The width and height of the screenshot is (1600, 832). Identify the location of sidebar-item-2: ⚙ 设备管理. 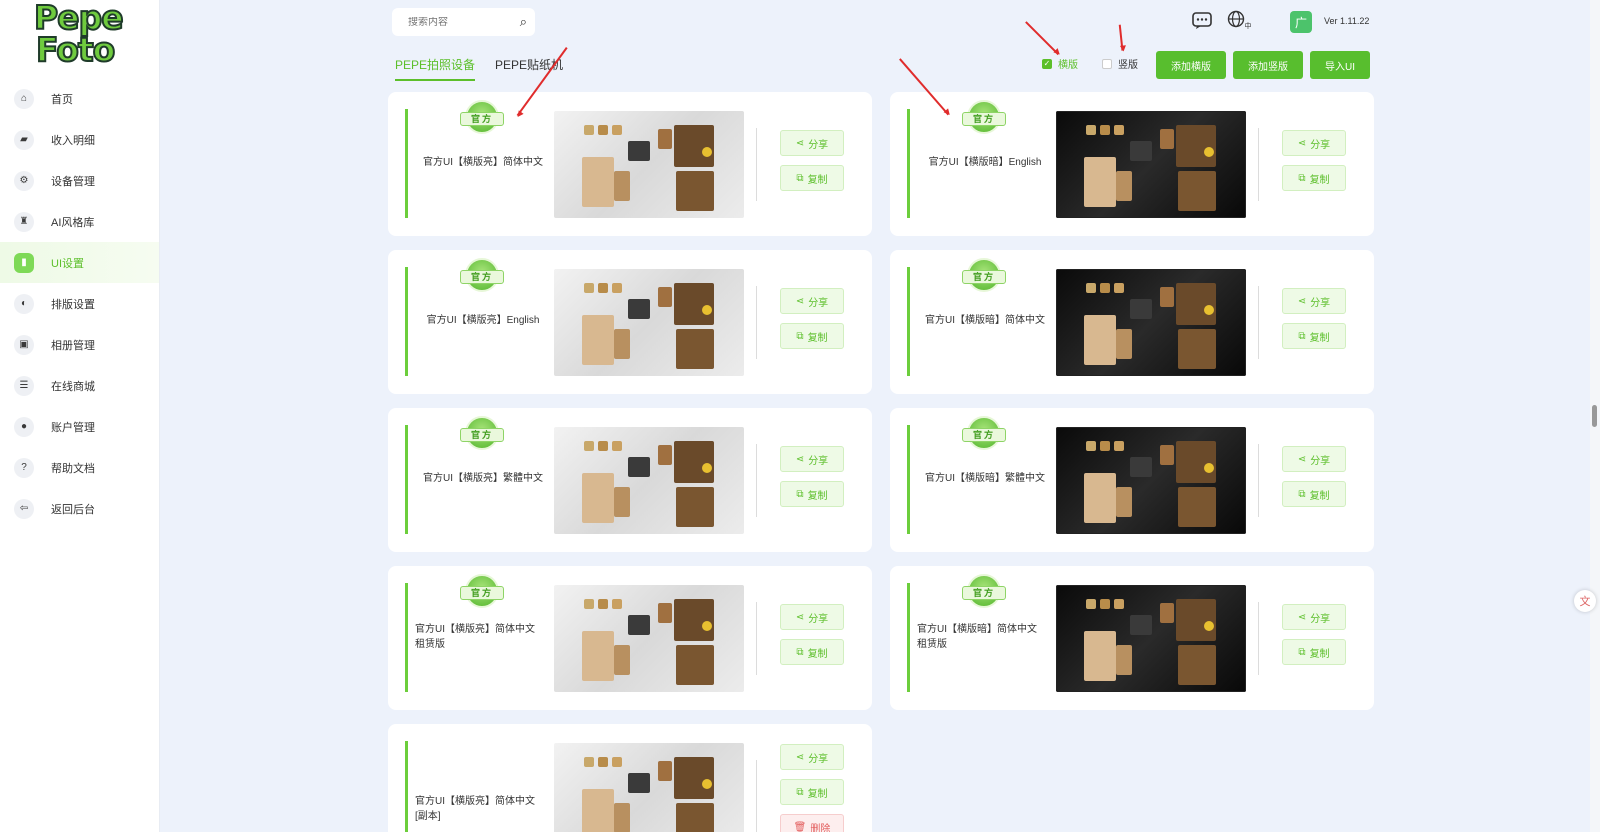
(79, 180).